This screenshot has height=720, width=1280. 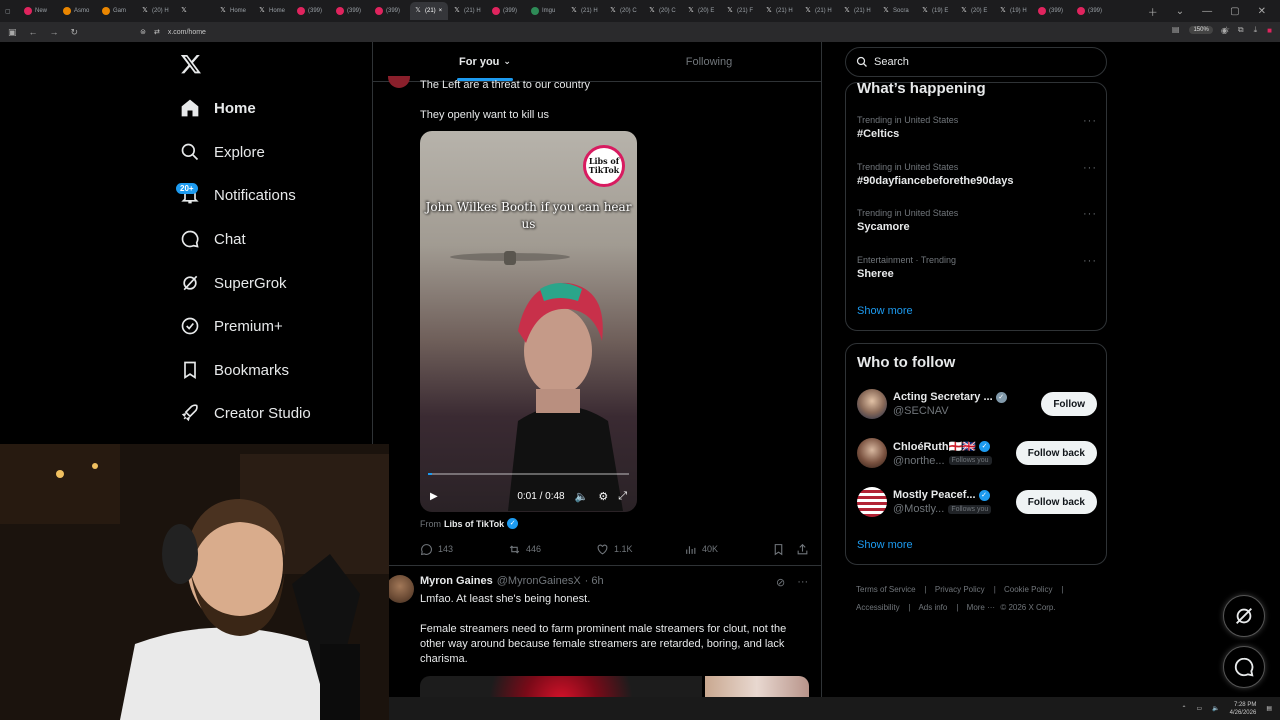 What do you see at coordinates (245, 413) in the screenshot?
I see `nav-creator-studio: Creator Studio` at bounding box center [245, 413].